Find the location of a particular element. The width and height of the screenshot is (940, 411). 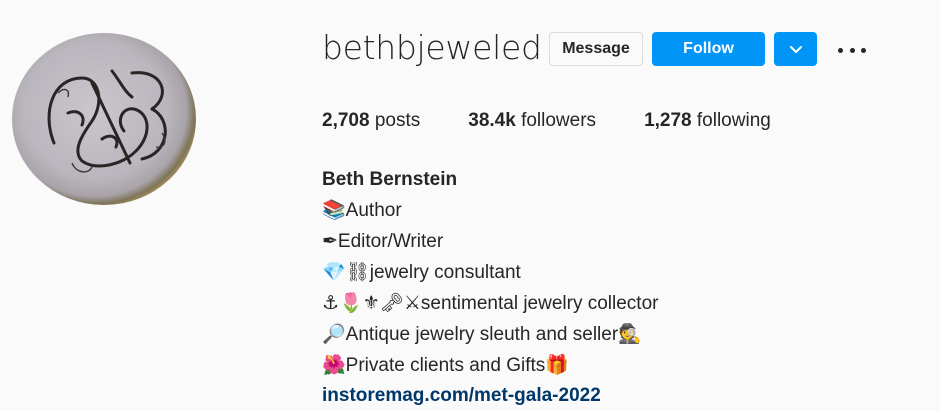

avatar is located at coordinates (104, 119).